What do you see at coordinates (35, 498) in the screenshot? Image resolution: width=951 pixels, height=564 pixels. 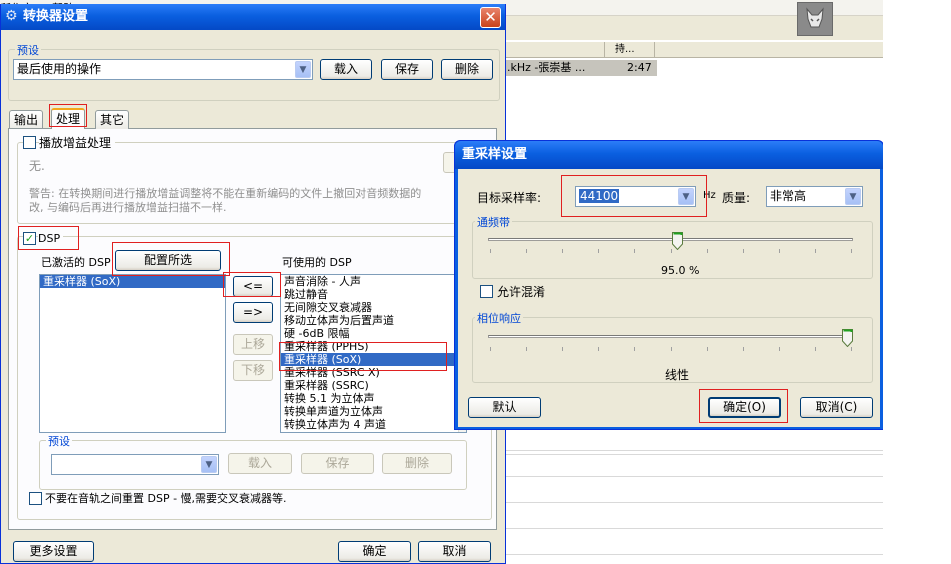 I see `no-reset-dsp-checkbox` at bounding box center [35, 498].